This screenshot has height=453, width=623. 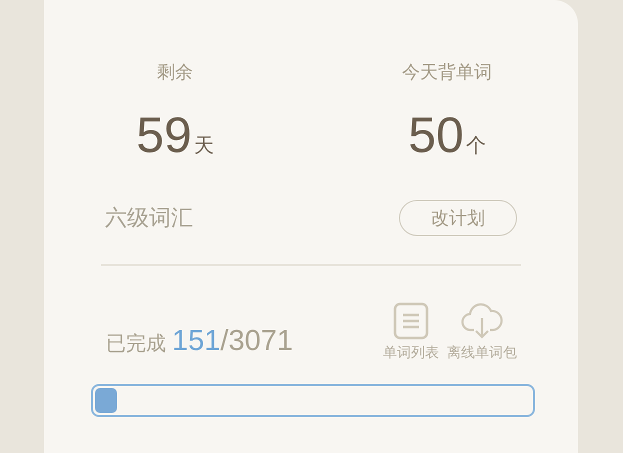 I want to click on action-button: 离线单词包, so click(x=482, y=332).